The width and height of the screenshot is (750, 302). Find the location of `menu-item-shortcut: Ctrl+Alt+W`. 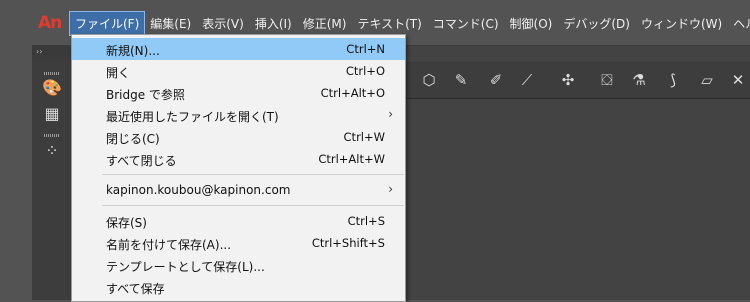

menu-item-shortcut: Ctrl+Alt+W is located at coordinates (351, 159).